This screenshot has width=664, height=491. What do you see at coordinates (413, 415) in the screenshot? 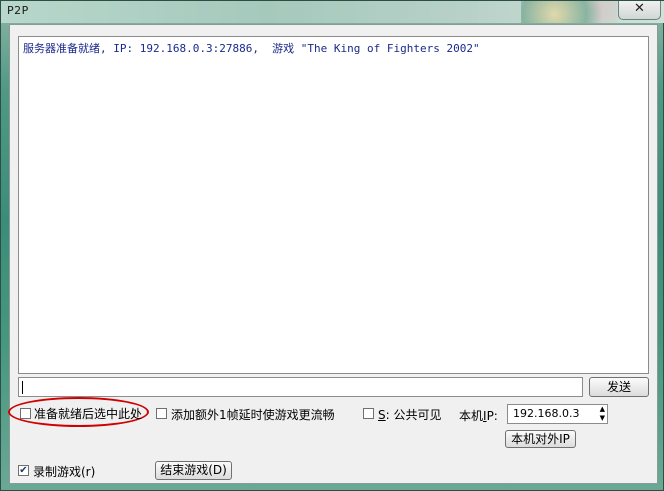
I see `public-label-text: : 公共可见` at bounding box center [413, 415].